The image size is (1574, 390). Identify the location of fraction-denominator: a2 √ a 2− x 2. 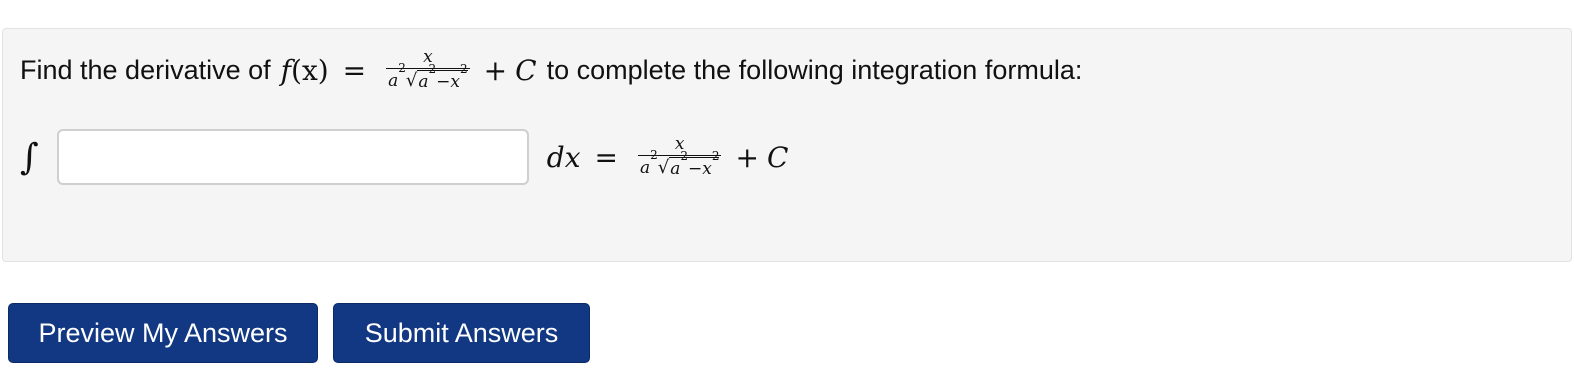
(428, 76).